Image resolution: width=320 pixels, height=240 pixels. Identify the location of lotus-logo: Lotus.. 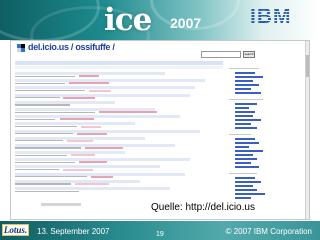
(15, 230).